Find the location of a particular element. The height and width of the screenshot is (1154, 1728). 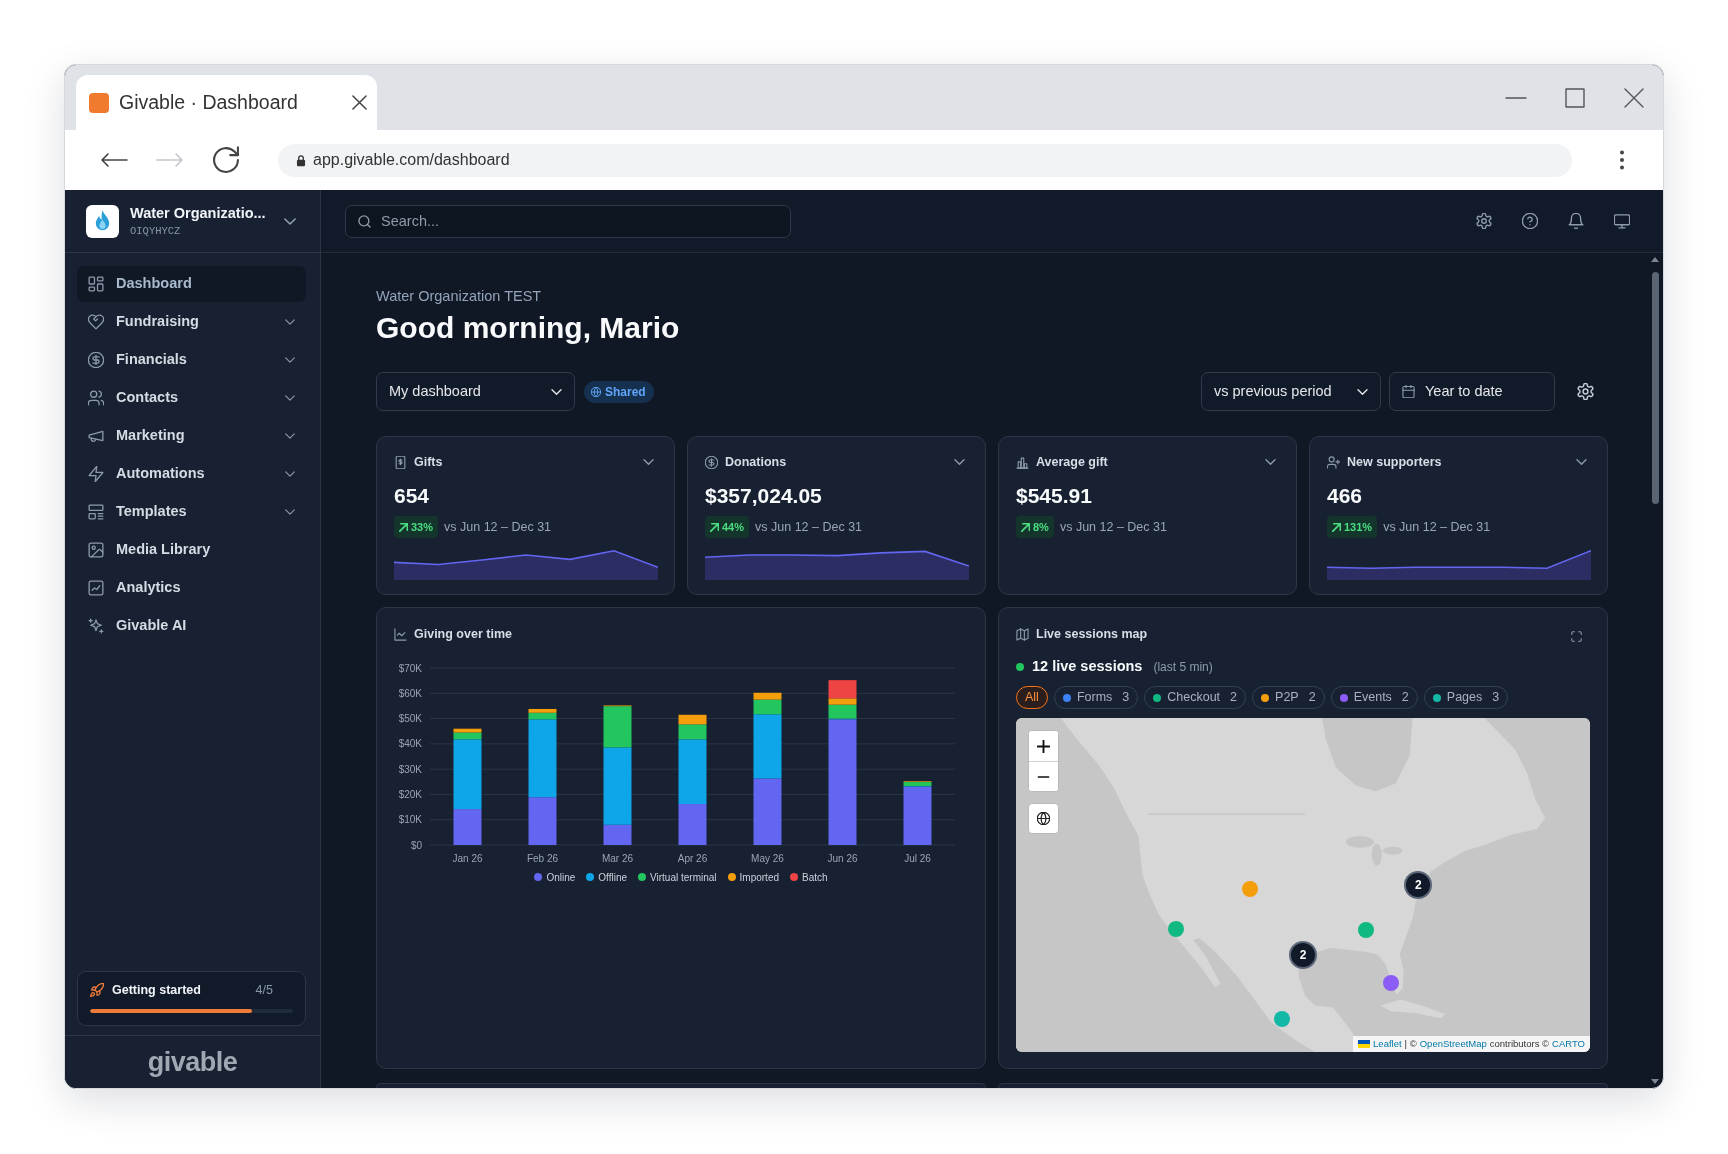

brand-logo: givable is located at coordinates (192, 1062).